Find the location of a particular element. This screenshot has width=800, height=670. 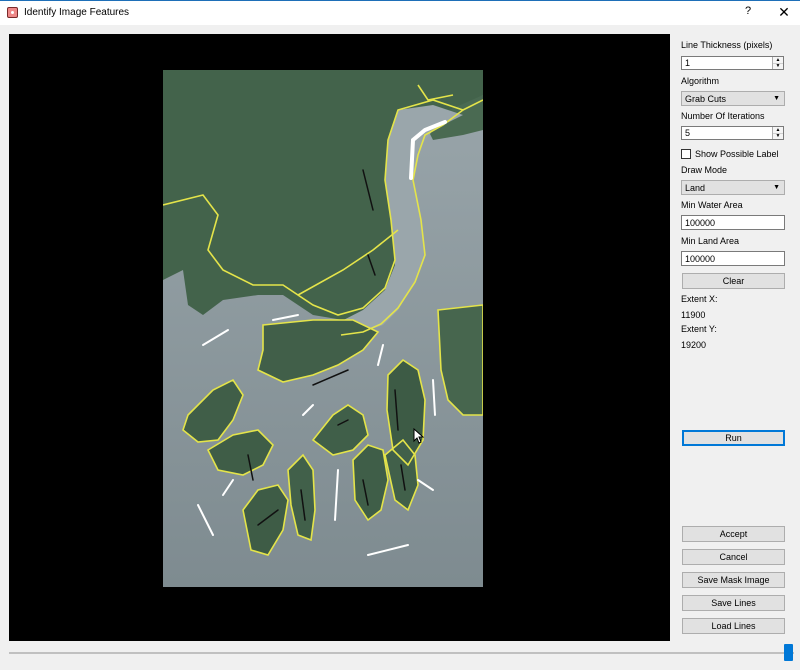

save-lines-button: Save Lines is located at coordinates (733, 603).